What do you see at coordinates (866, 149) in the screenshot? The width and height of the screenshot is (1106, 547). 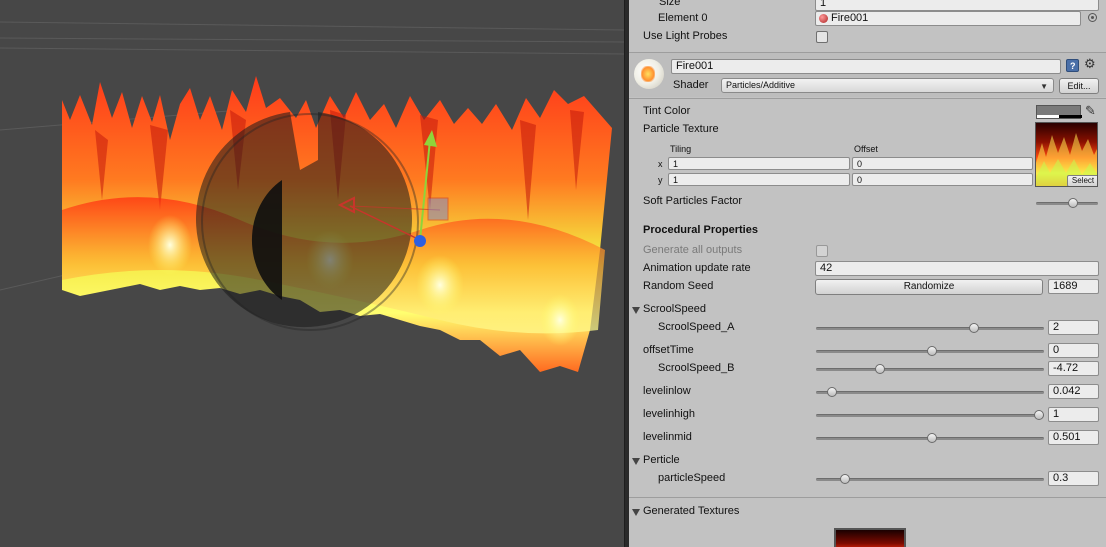 I see `offset-label: Offset` at bounding box center [866, 149].